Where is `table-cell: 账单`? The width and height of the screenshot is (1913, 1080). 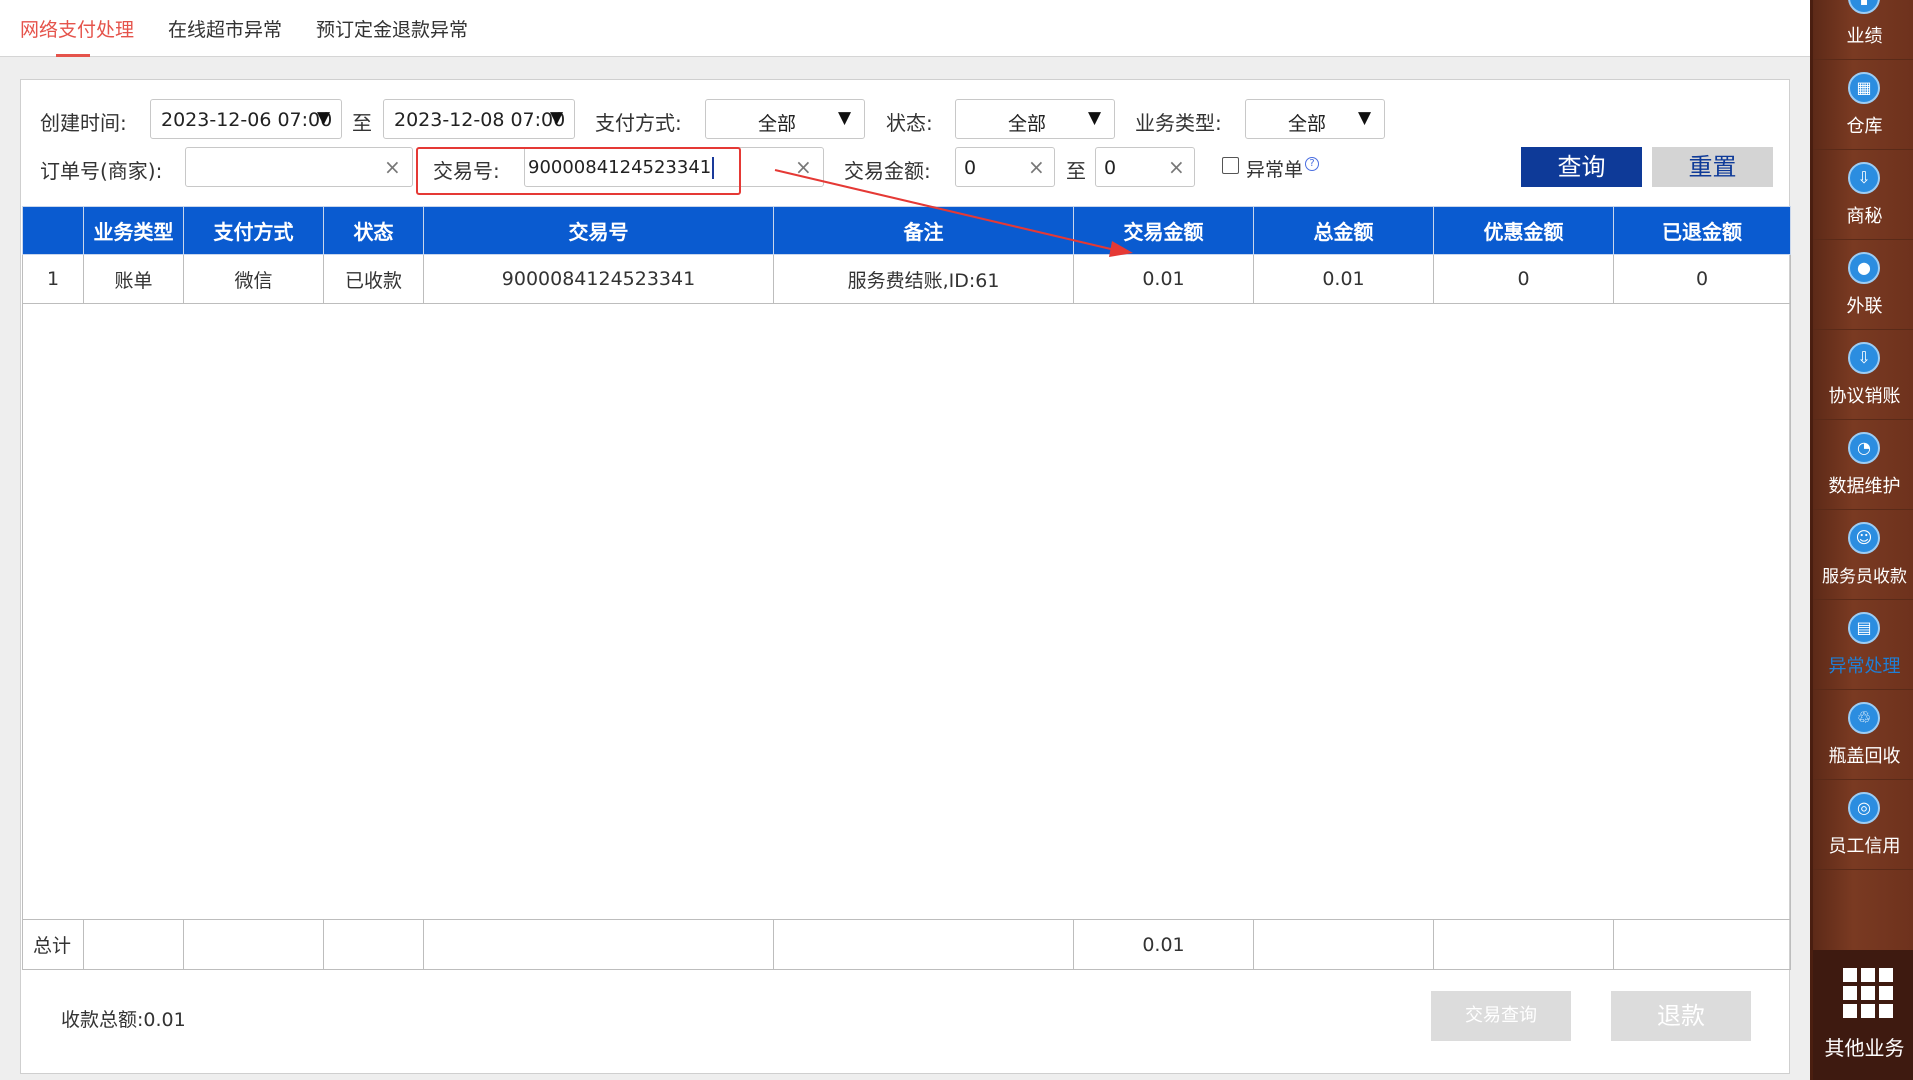
table-cell: 账单 is located at coordinates (133, 279).